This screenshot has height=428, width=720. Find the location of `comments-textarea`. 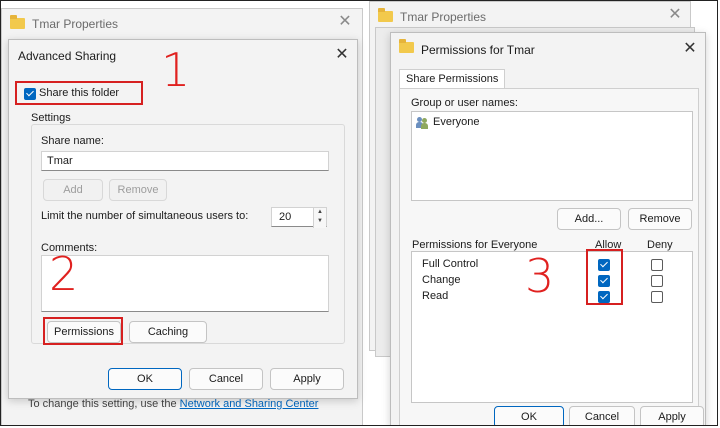

comments-textarea is located at coordinates (185, 283).